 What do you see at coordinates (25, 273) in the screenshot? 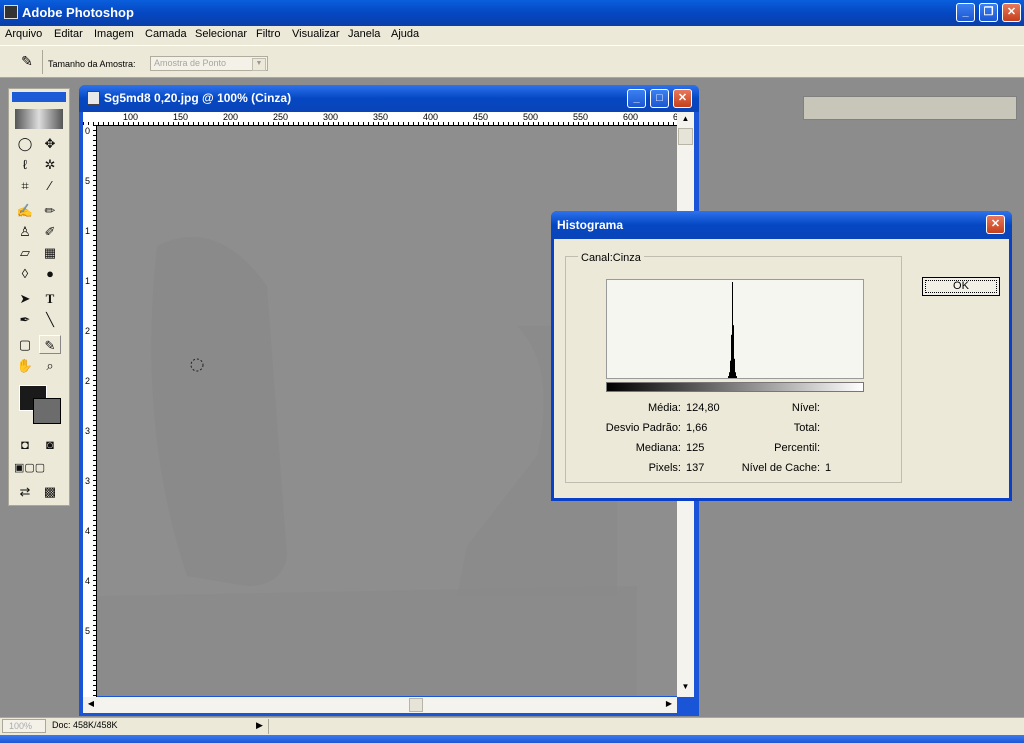
I see `blur-icon: ◊` at bounding box center [25, 273].